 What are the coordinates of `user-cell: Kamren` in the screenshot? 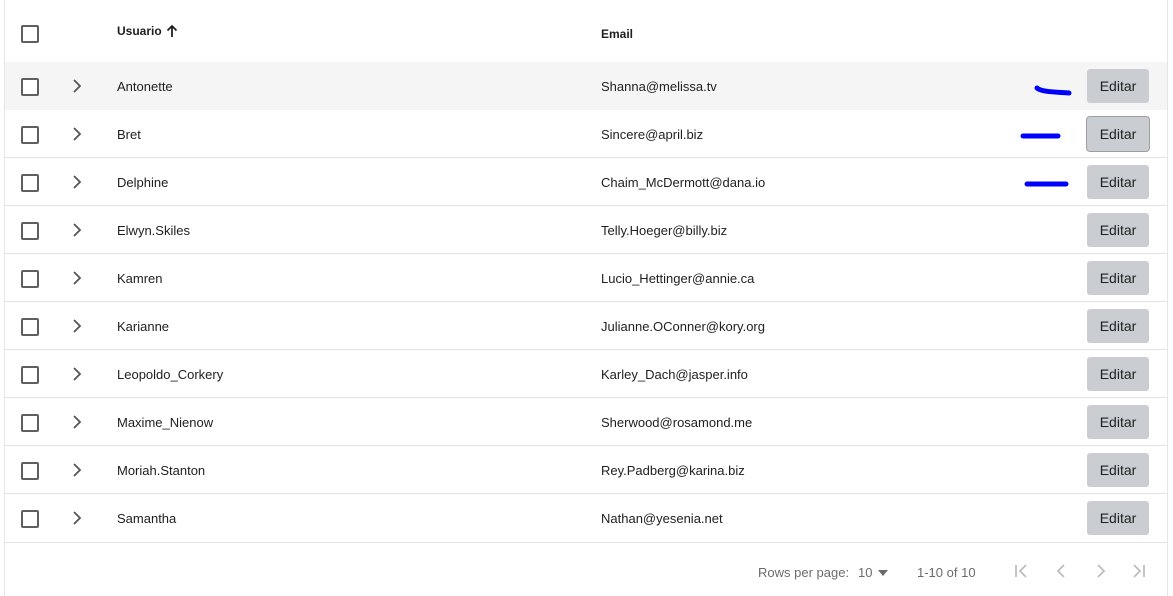 It's located at (140, 278).